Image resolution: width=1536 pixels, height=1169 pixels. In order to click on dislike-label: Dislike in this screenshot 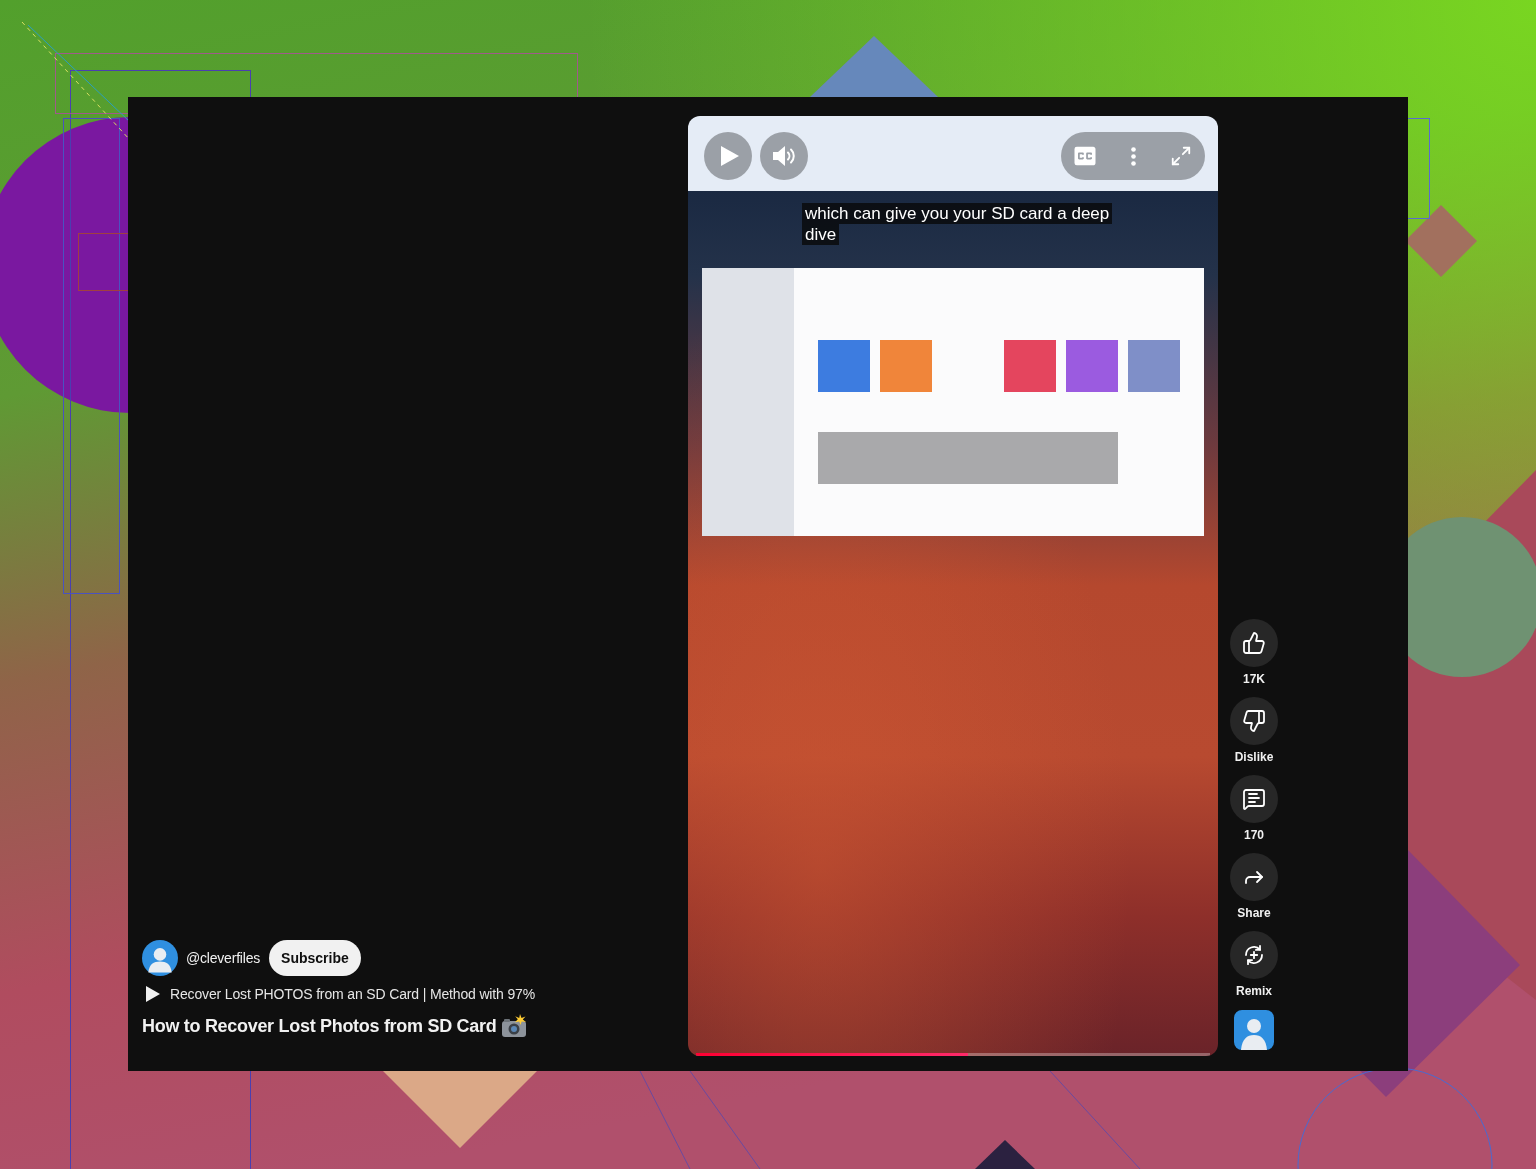, I will do `click(1254, 757)`.